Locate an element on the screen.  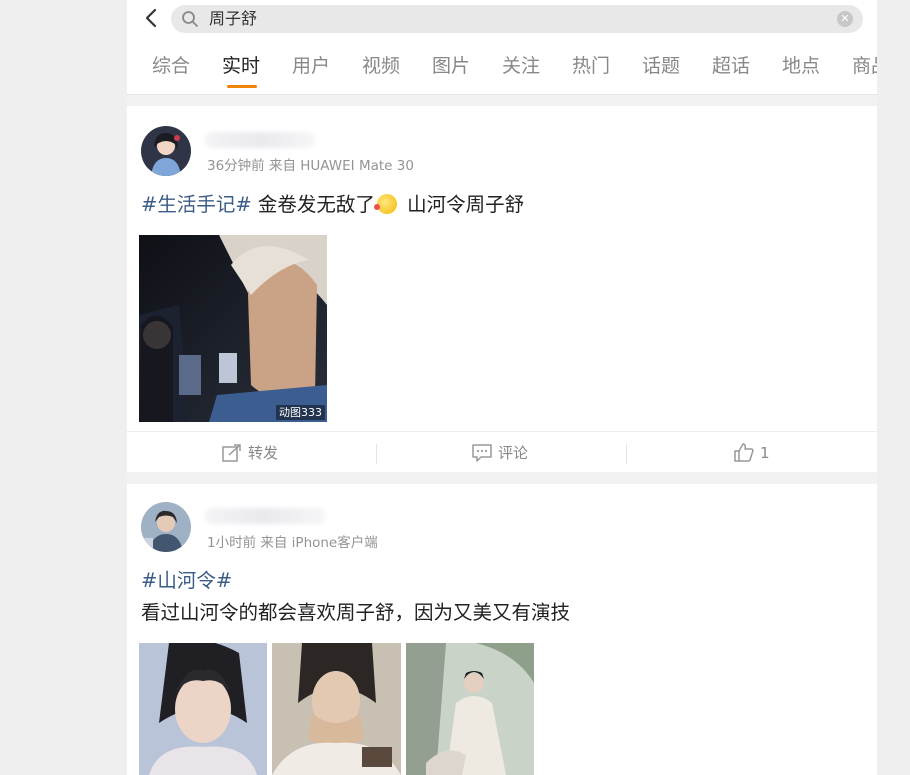
tab-videos: 视频 is located at coordinates (381, 66).